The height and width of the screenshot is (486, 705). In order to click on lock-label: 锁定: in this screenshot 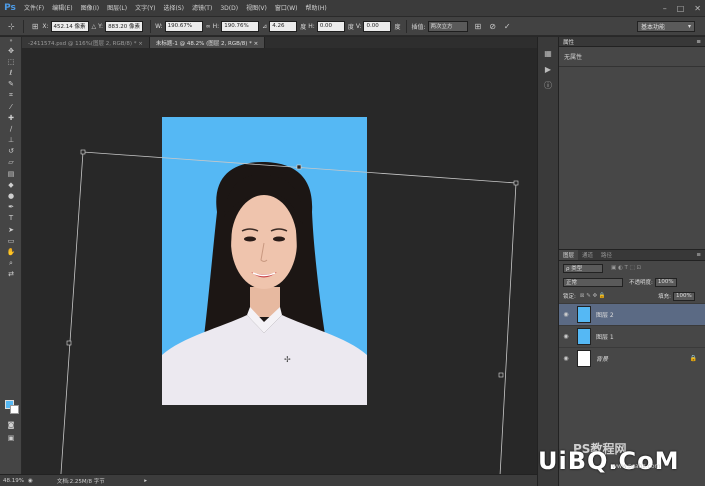, I will do `click(569, 297)`.